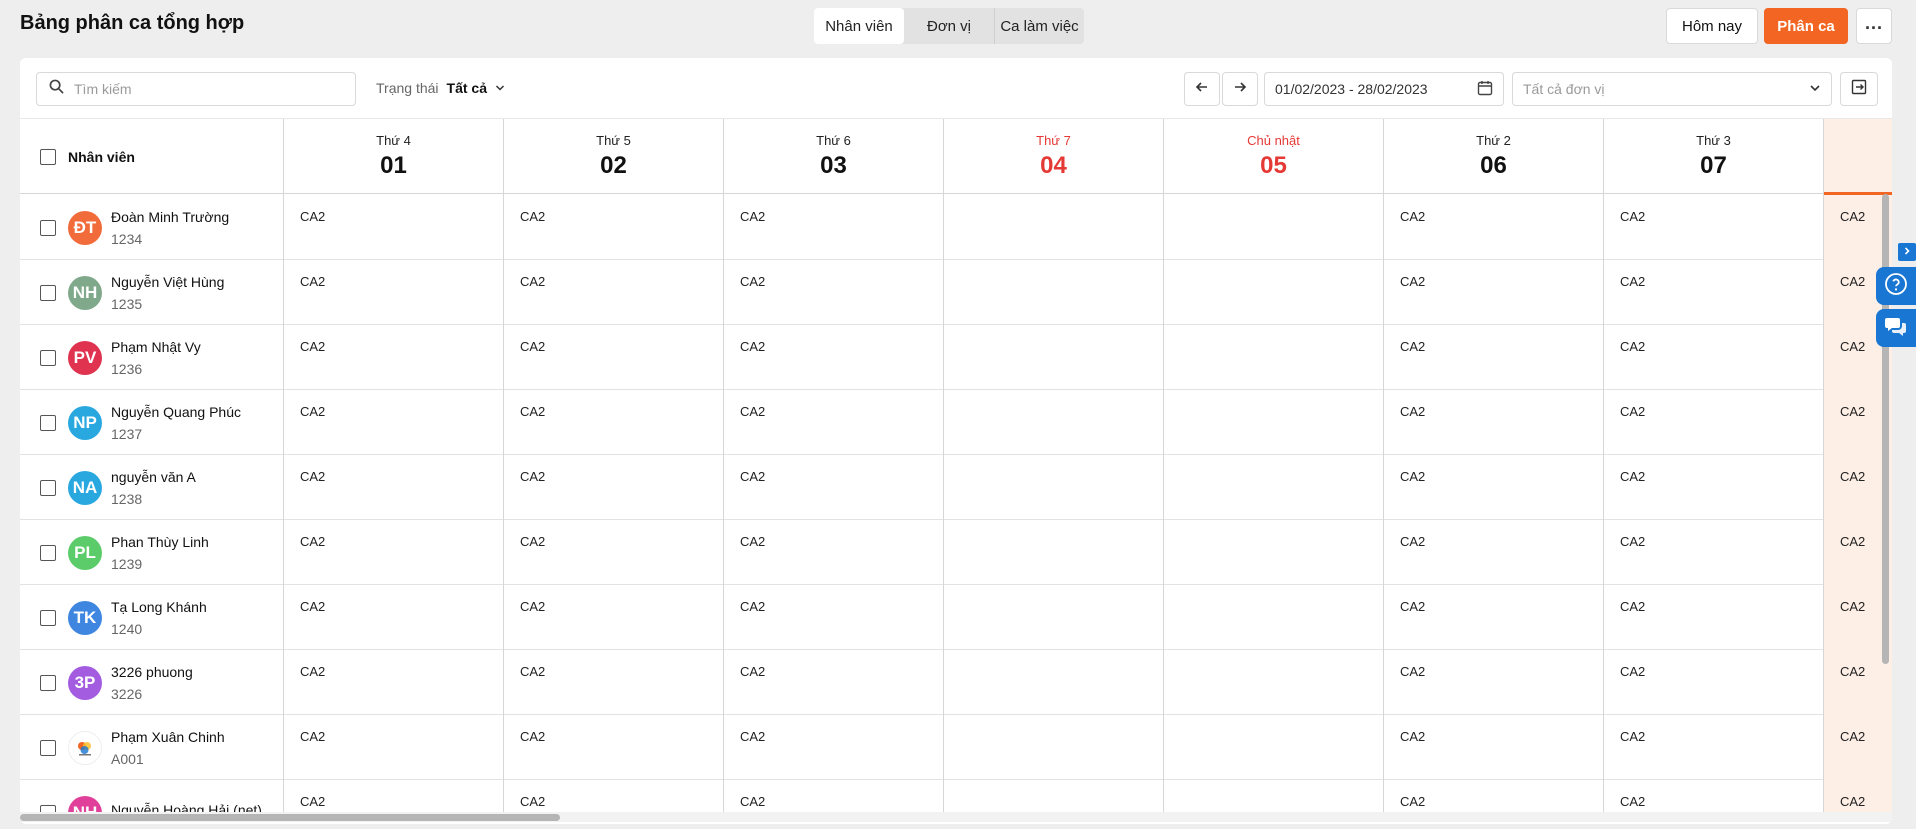 The width and height of the screenshot is (1916, 829). Describe the element at coordinates (1896, 328) in the screenshot. I see `chat-button` at that location.